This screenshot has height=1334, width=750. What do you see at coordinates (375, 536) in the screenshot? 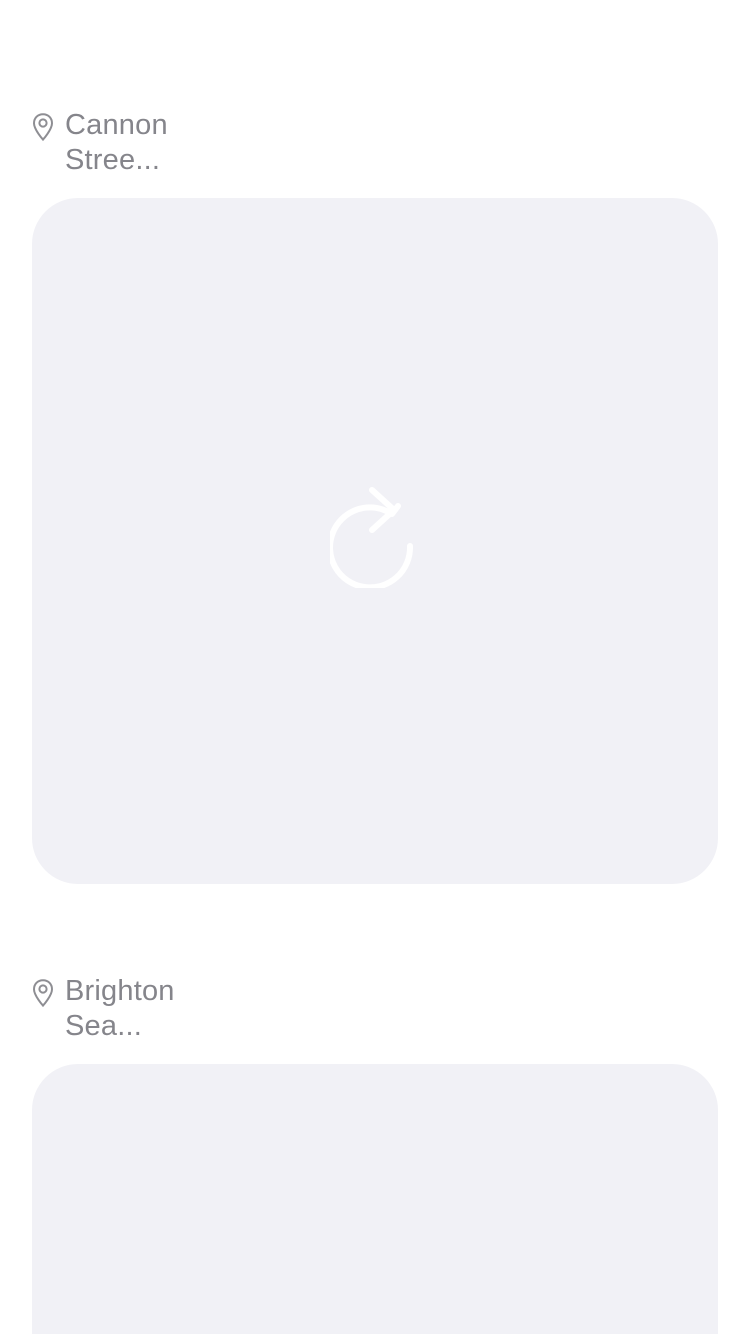
I see `reload-icon` at bounding box center [375, 536].